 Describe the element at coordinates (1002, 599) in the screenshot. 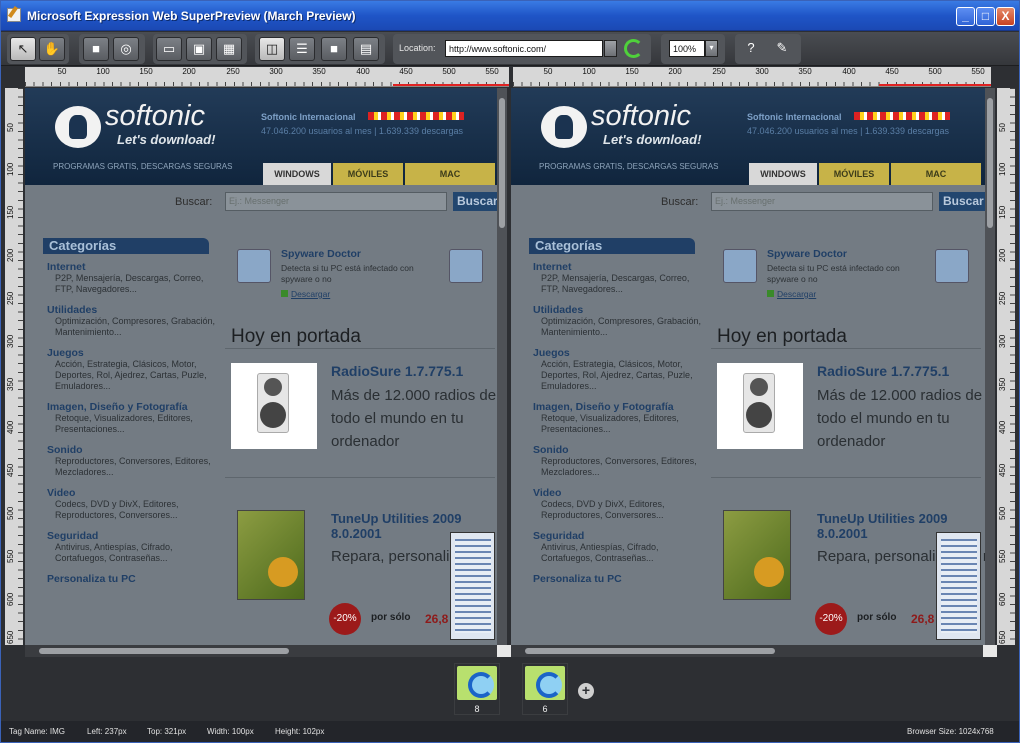

I see `ruler-tick: 600` at that location.